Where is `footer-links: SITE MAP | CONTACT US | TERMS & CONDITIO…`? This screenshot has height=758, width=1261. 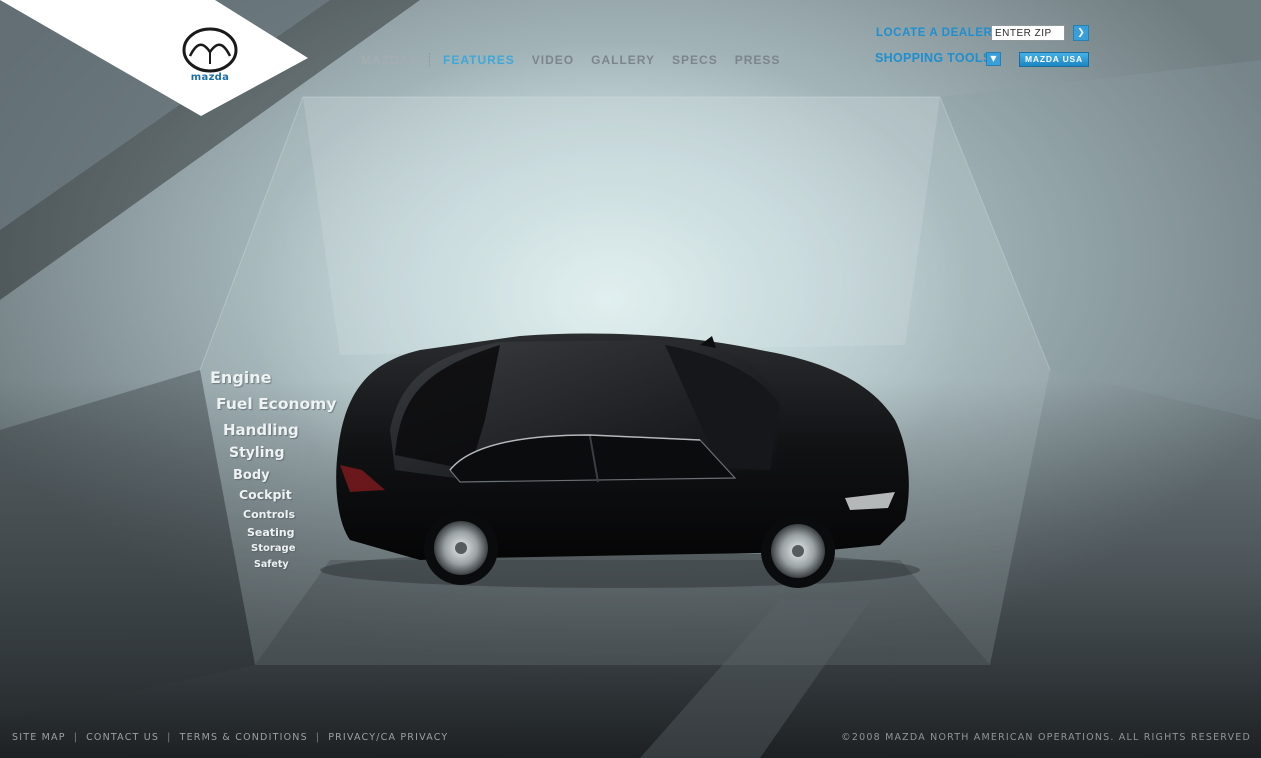
footer-links: SITE MAP | CONTACT US | TERMS & CONDITIO… is located at coordinates (230, 737).